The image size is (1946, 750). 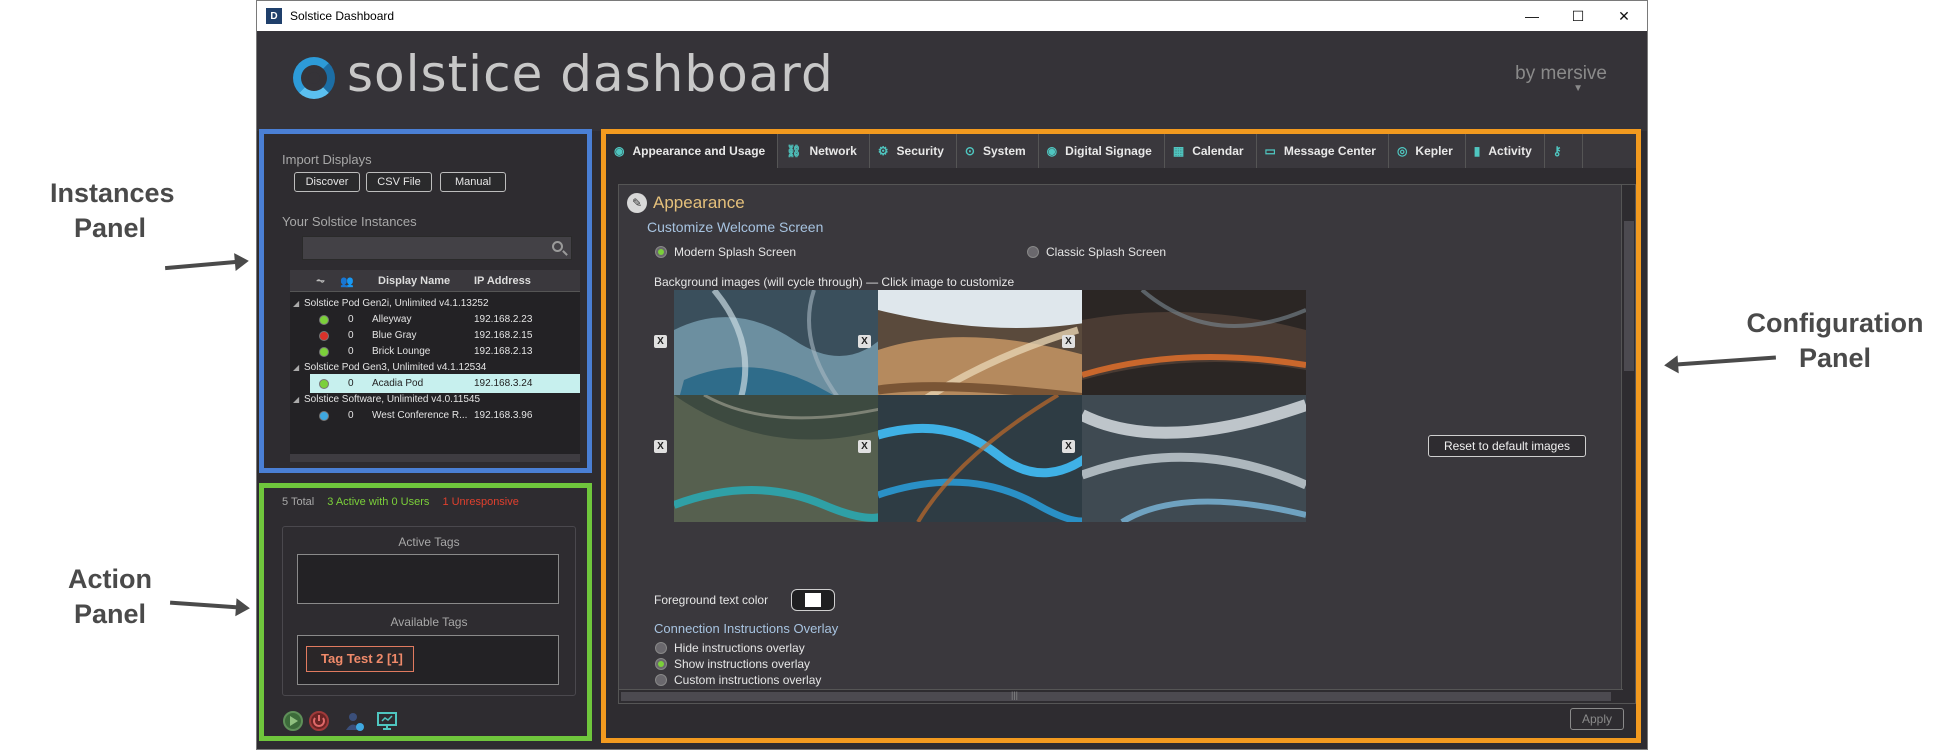 I want to click on tab-label: Network, so click(x=833, y=151).